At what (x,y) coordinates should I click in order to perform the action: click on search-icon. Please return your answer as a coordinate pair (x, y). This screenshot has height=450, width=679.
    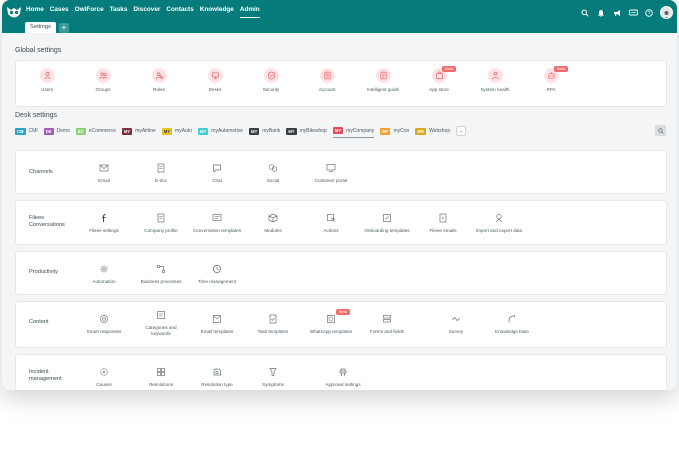
    Looking at the image, I should click on (585, 13).